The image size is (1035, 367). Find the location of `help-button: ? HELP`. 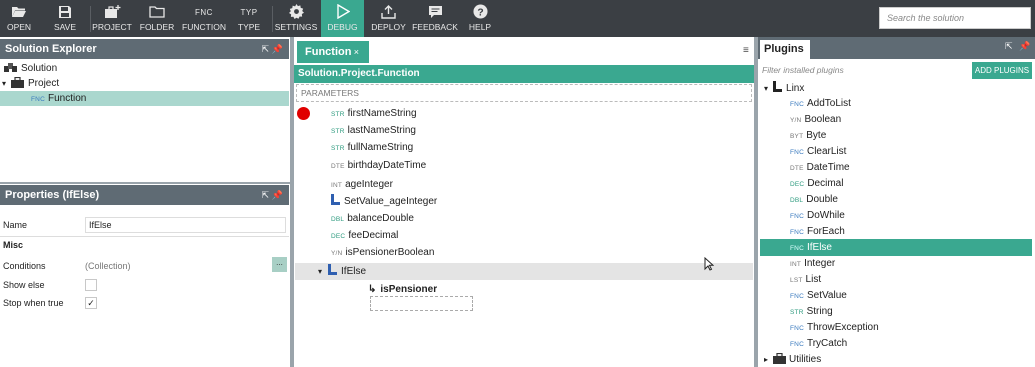

help-button: ? HELP is located at coordinates (480, 18).